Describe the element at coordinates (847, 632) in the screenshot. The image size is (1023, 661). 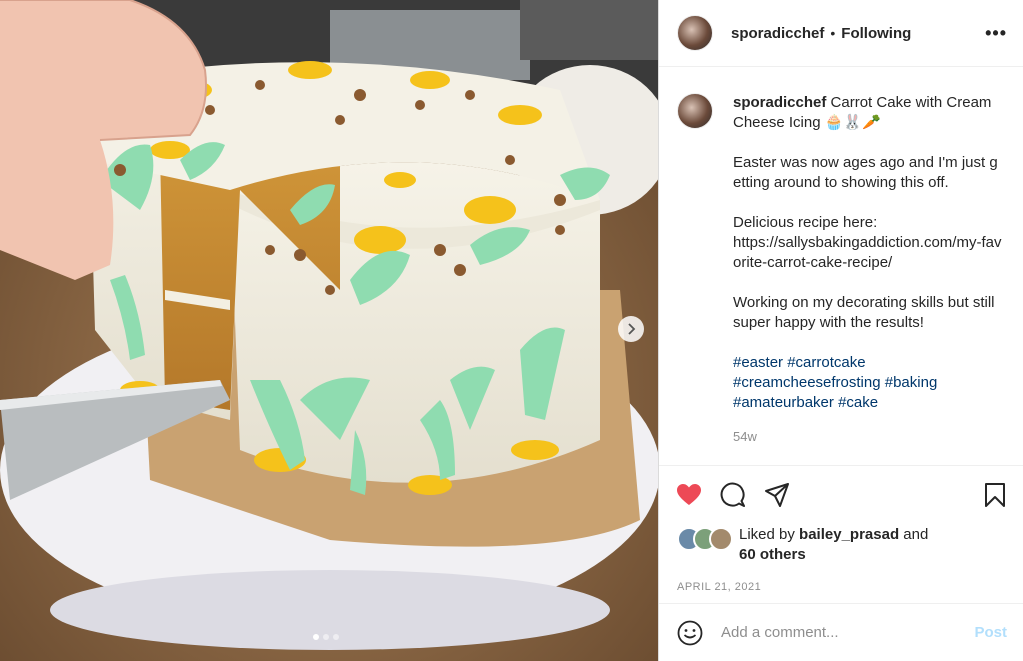
I see `comment-input` at that location.